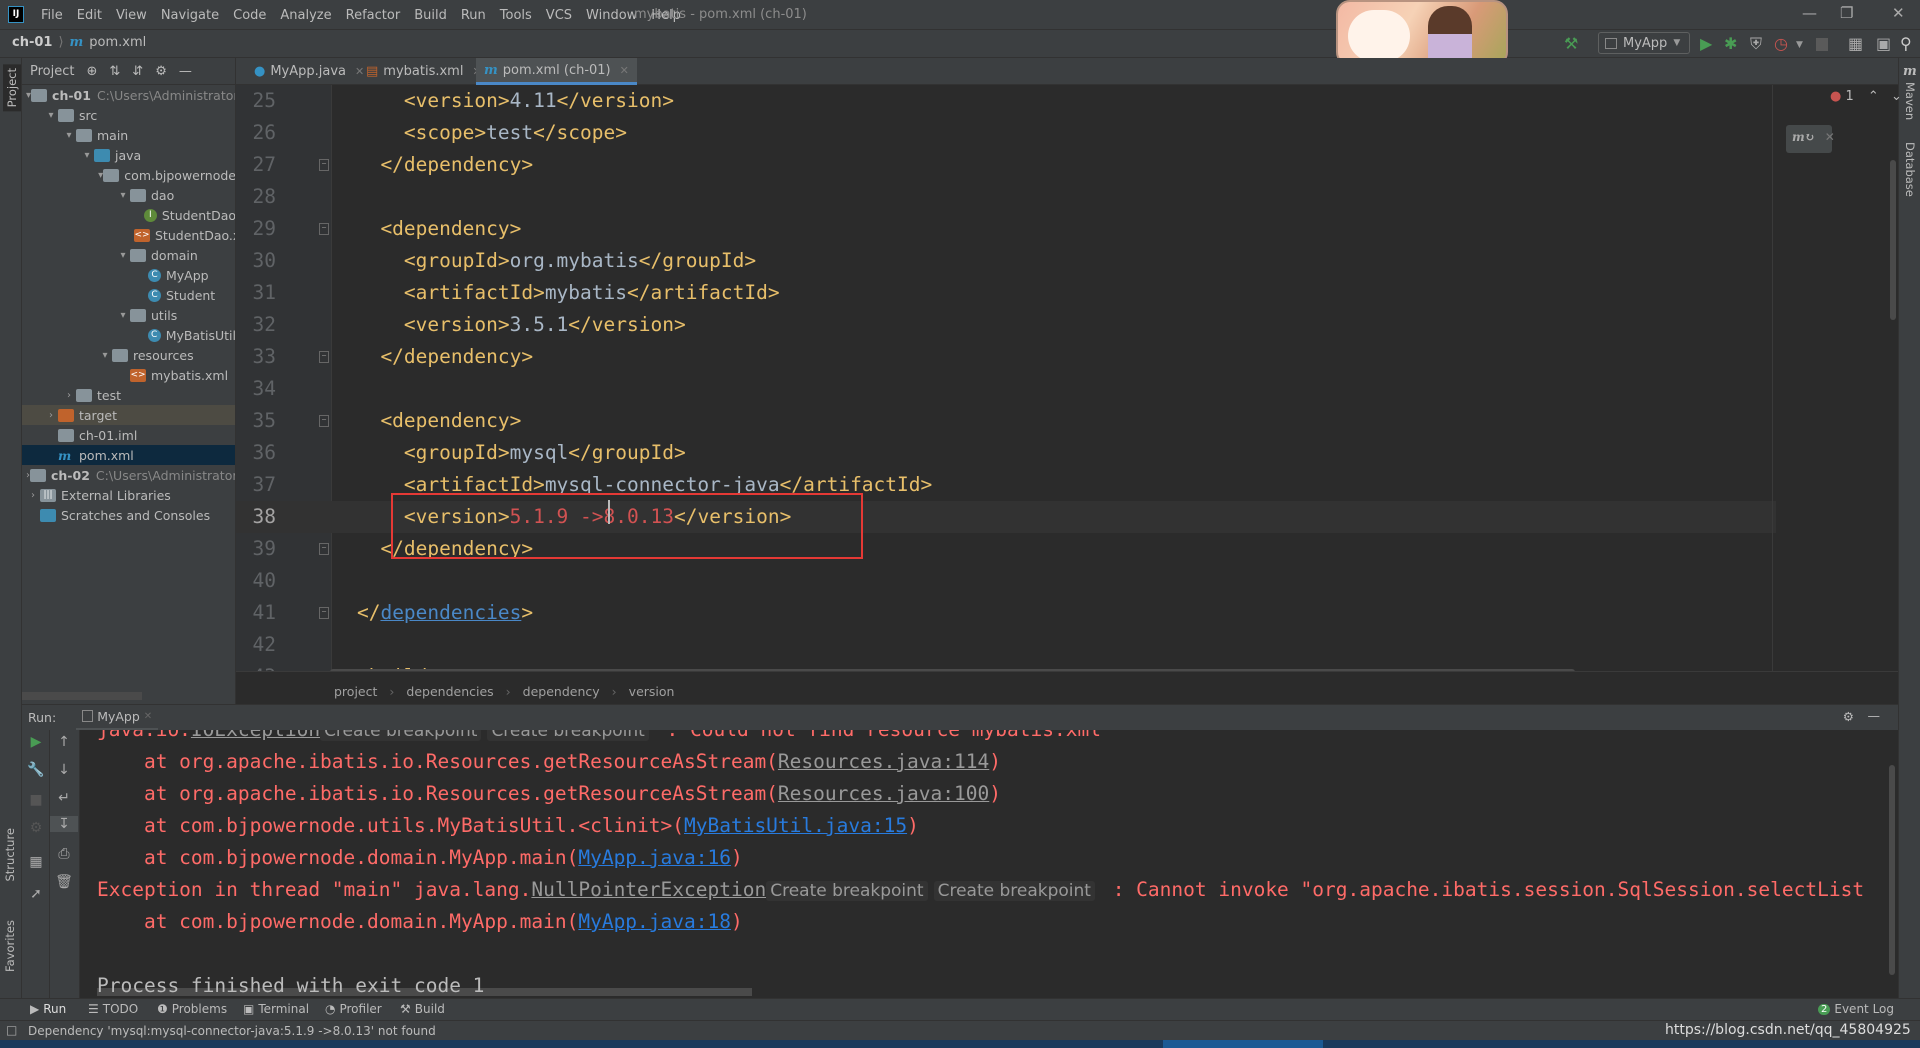  Describe the element at coordinates (128, 275) in the screenshot. I see `tree-item: C MyApp` at that location.